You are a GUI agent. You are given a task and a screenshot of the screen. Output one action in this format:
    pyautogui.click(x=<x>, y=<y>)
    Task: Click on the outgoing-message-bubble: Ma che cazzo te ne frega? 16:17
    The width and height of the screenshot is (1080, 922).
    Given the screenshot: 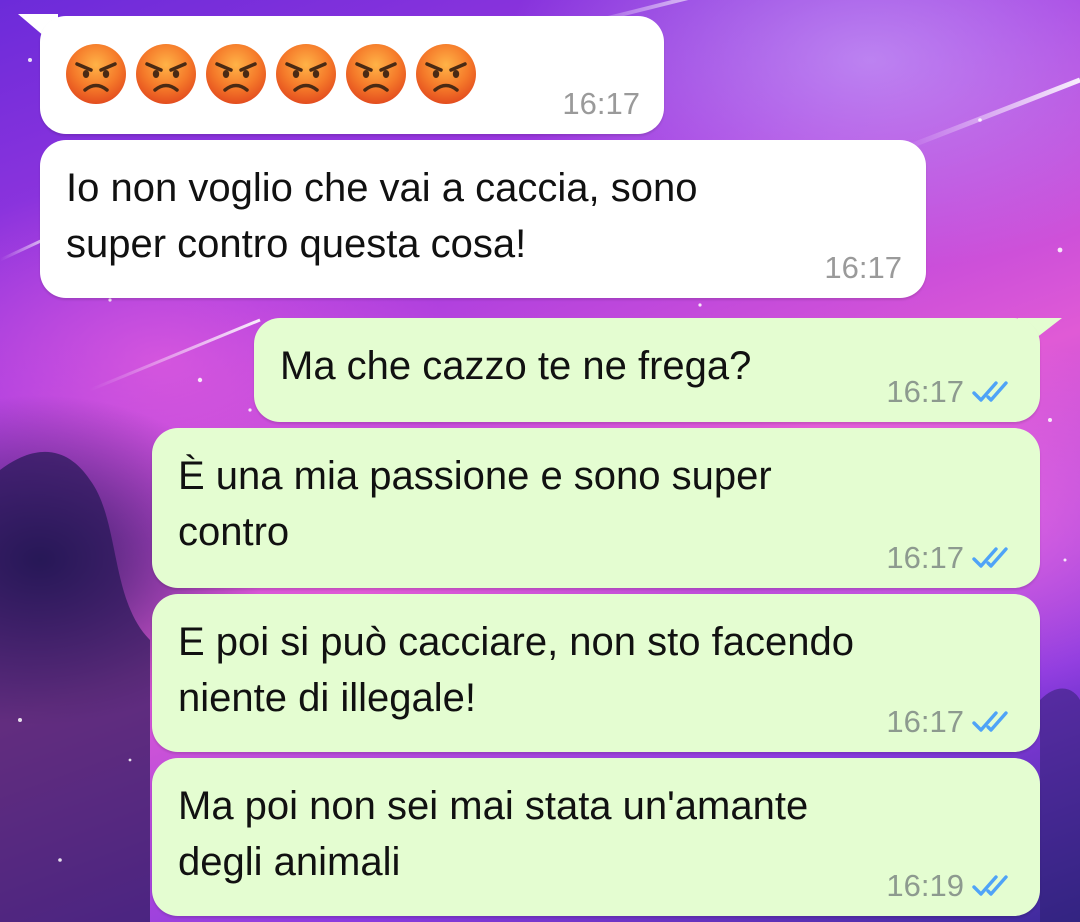 What is the action you would take?
    pyautogui.click(x=647, y=370)
    